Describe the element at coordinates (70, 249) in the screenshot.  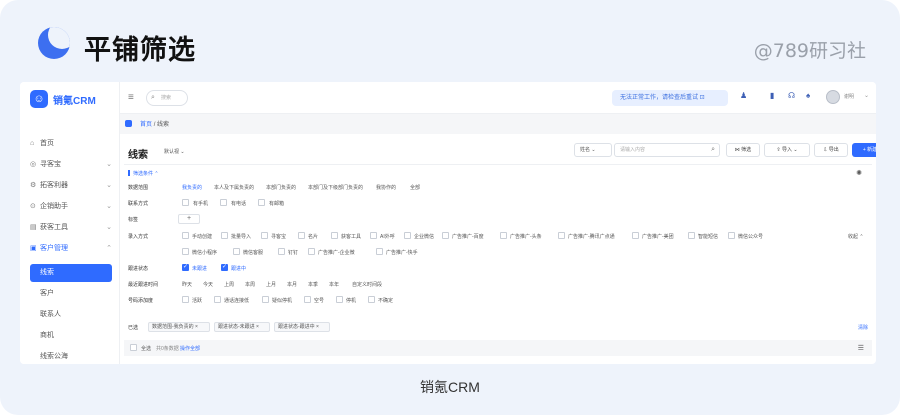
I see `sidebar-item-customer-mgmt: ▣ 客户管理 ⌃` at that location.